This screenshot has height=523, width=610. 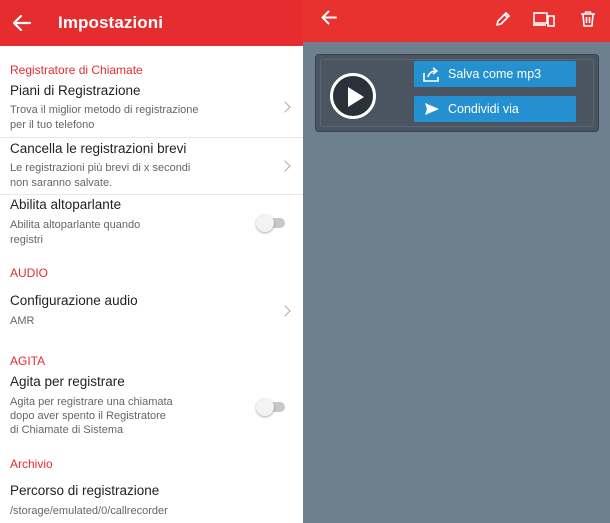 I want to click on section-audio: AUDIO, so click(x=29, y=273).